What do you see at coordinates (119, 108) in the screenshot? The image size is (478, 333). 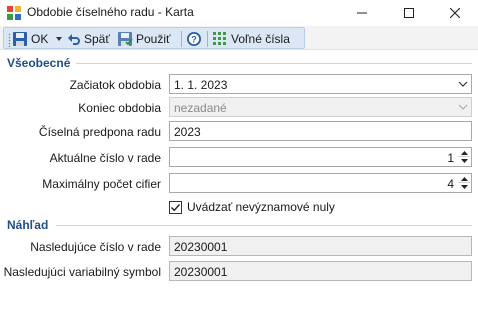 I see `end-date-label: Koniec obdobia` at bounding box center [119, 108].